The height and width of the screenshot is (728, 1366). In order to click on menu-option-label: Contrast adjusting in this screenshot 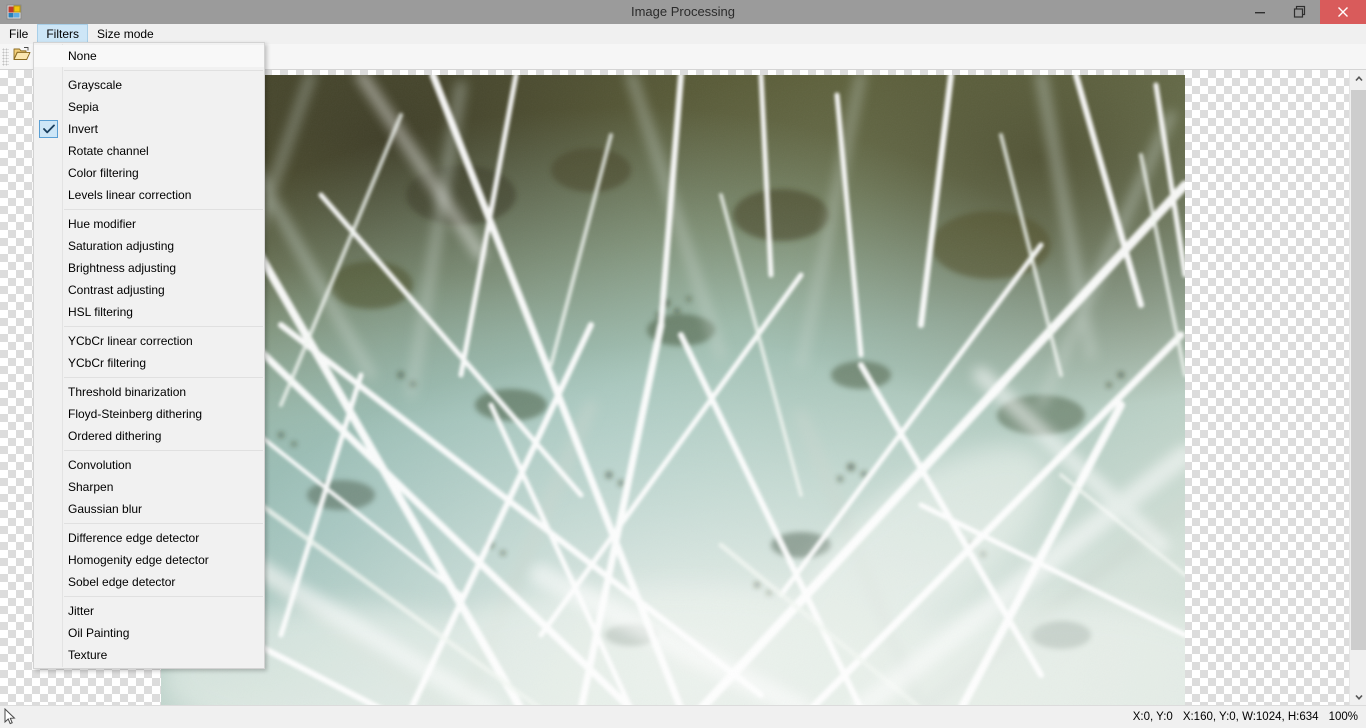, I will do `click(116, 290)`.